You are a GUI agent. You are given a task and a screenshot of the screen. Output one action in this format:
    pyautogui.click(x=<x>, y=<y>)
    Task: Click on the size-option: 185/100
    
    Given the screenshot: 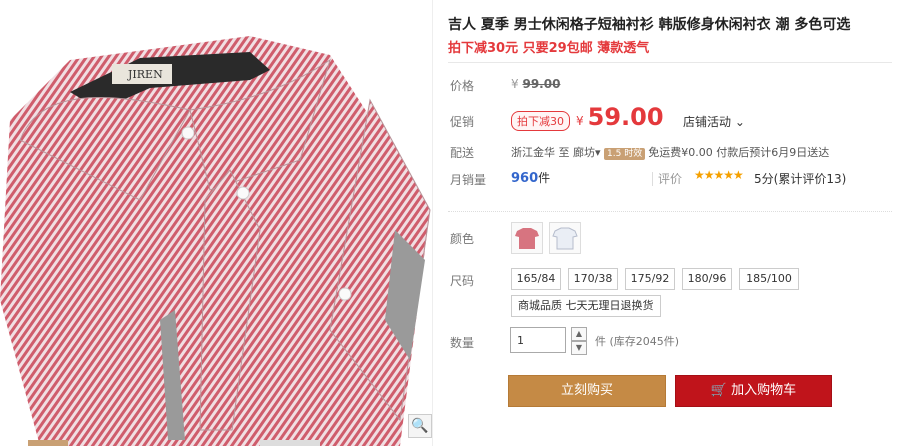 What is the action you would take?
    pyautogui.click(x=769, y=279)
    